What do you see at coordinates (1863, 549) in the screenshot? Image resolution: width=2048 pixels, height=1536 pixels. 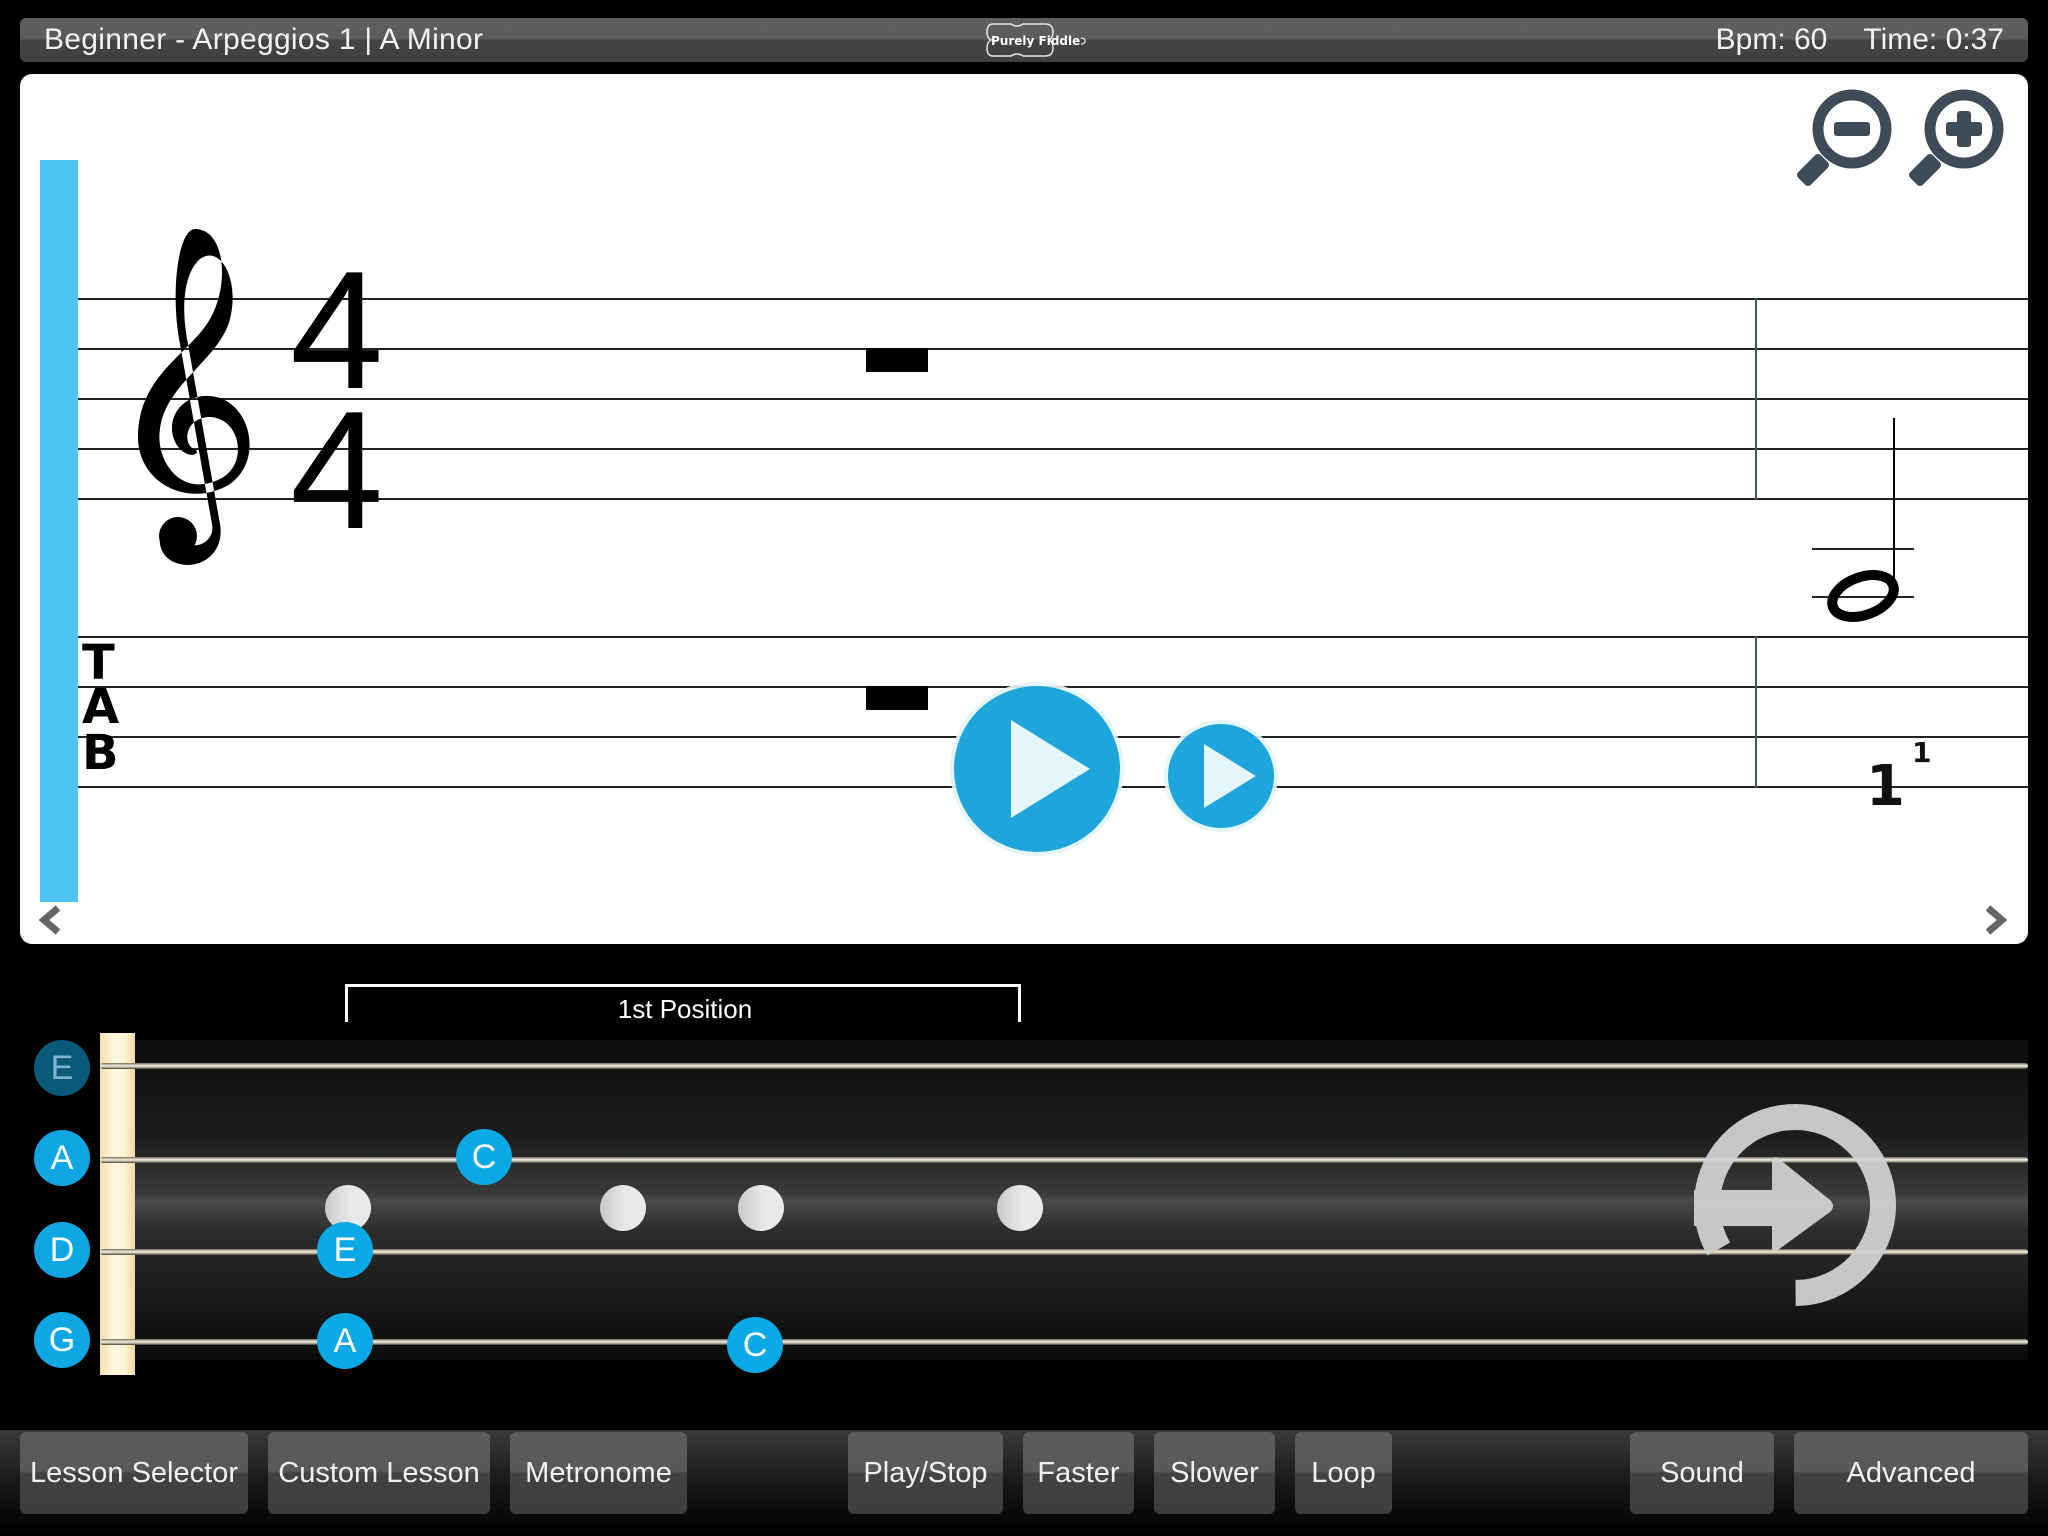 I see `ledger-line` at bounding box center [1863, 549].